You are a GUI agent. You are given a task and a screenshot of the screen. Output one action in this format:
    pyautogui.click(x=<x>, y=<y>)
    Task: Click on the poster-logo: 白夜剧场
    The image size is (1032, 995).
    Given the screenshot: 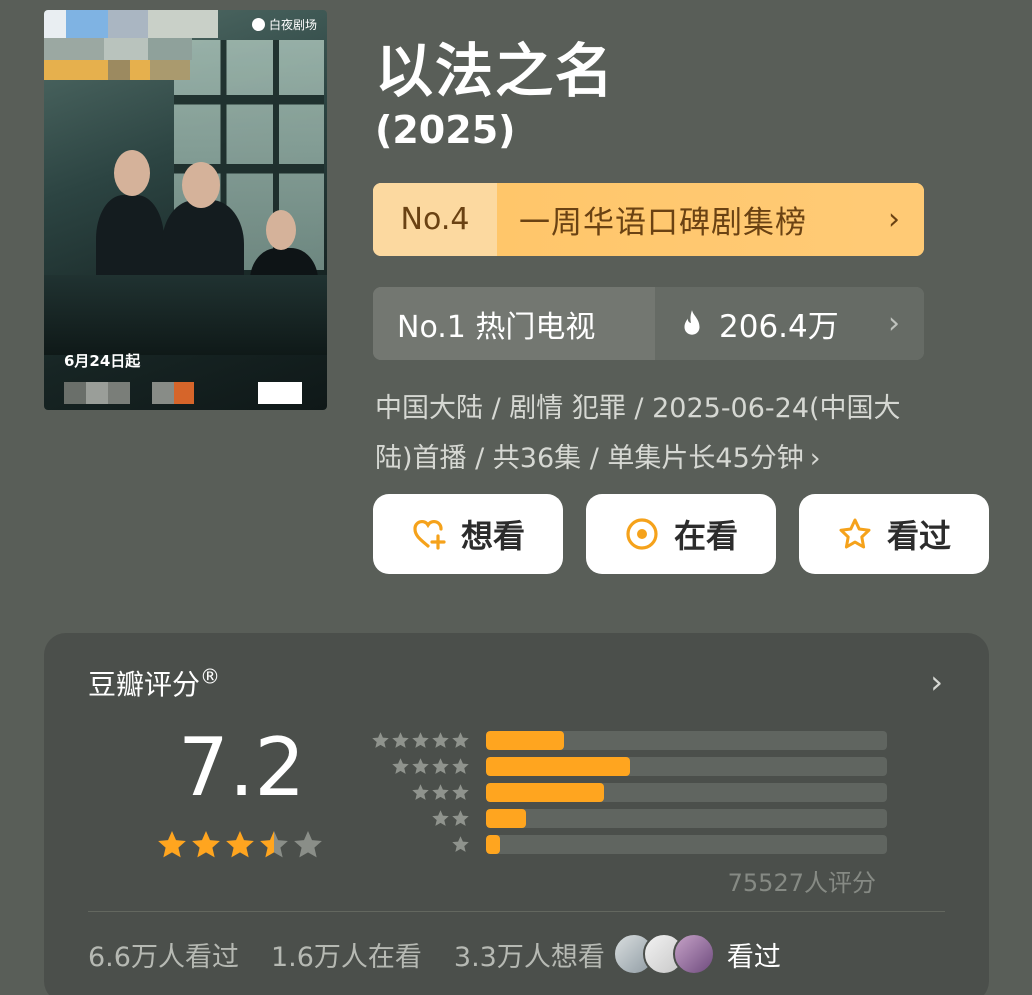 What is the action you would take?
    pyautogui.click(x=284, y=24)
    